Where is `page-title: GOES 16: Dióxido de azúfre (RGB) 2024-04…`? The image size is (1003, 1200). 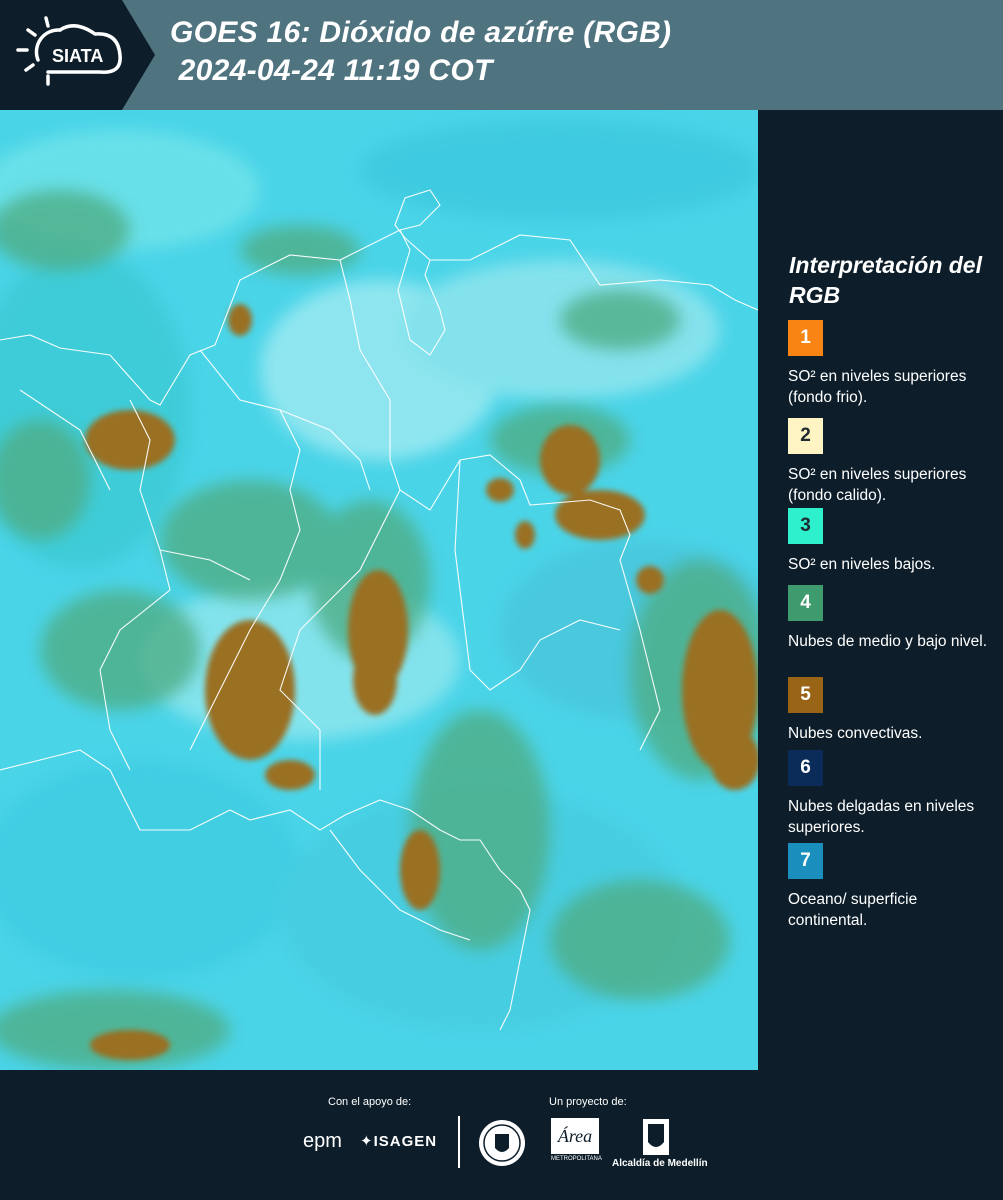 page-title: GOES 16: Dióxido de azúfre (RGB) 2024-04… is located at coordinates (421, 51).